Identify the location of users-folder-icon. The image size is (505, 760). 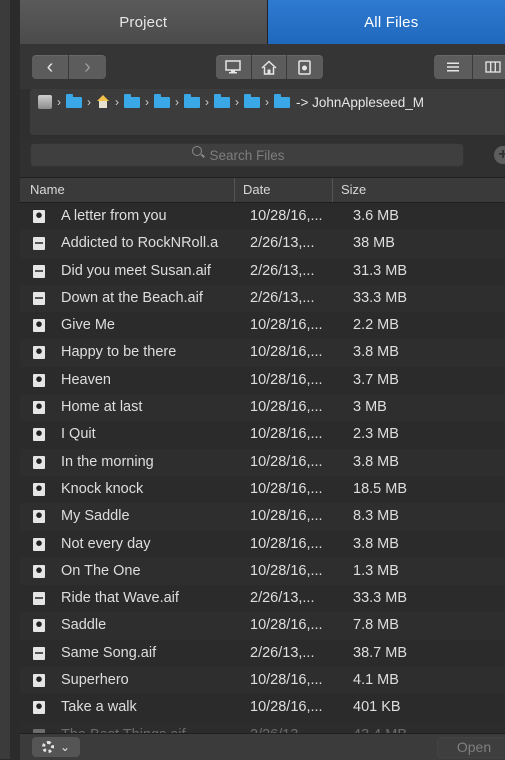
(74, 102).